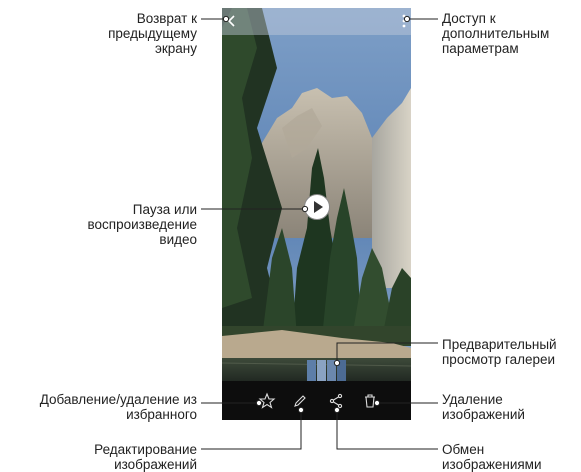 This screenshot has height=472, width=581. What do you see at coordinates (483, 407) in the screenshot?
I see `callout-delete: Удаление изображений` at bounding box center [483, 407].